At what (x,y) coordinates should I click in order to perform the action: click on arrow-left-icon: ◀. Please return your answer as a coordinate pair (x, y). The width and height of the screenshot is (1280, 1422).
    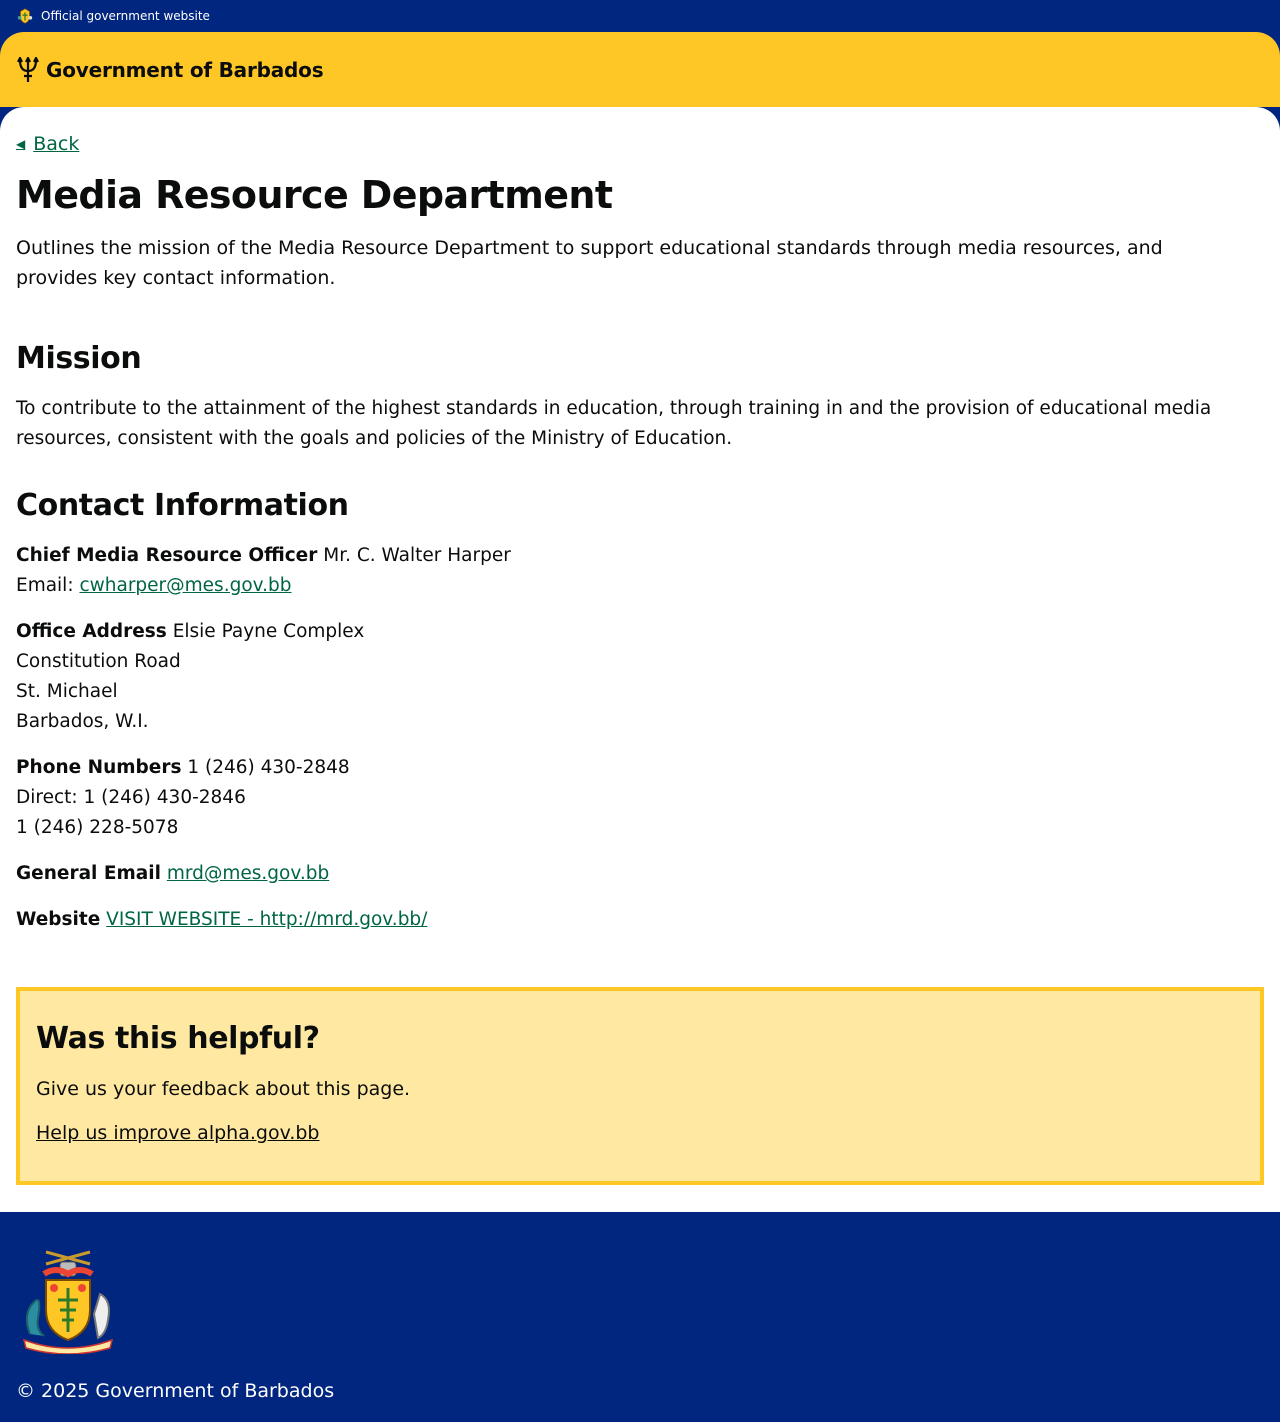
    Looking at the image, I should click on (21, 144).